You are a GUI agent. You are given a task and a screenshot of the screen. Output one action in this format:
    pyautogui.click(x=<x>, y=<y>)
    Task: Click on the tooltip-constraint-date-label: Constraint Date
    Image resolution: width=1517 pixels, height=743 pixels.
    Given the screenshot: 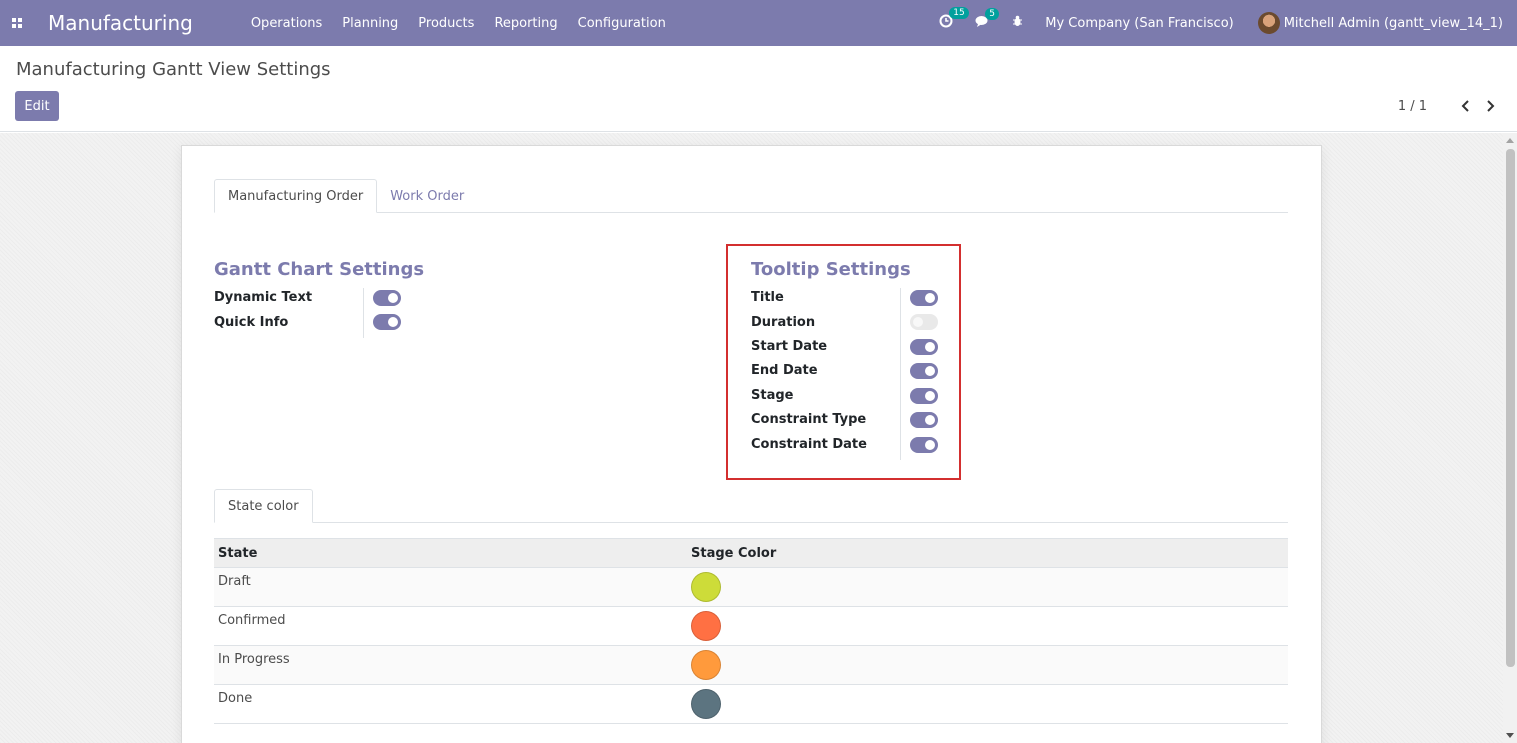 What is the action you would take?
    pyautogui.click(x=809, y=444)
    